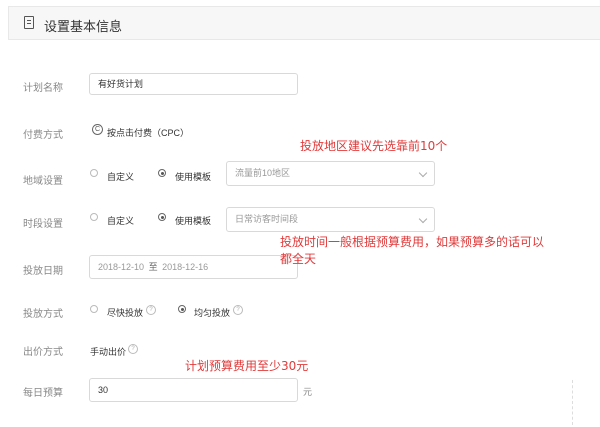 This screenshot has width=600, height=427. I want to click on region-tip-note: 投放地区建议先选靠前10个, so click(374, 146).